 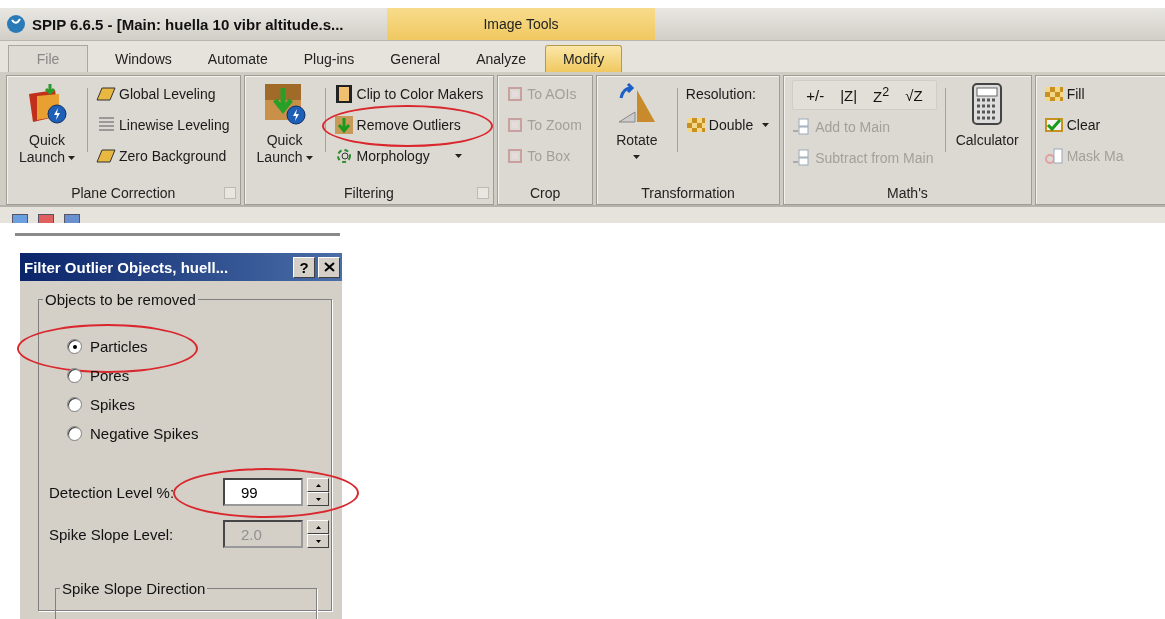 I want to click on close-button, so click(x=329, y=267).